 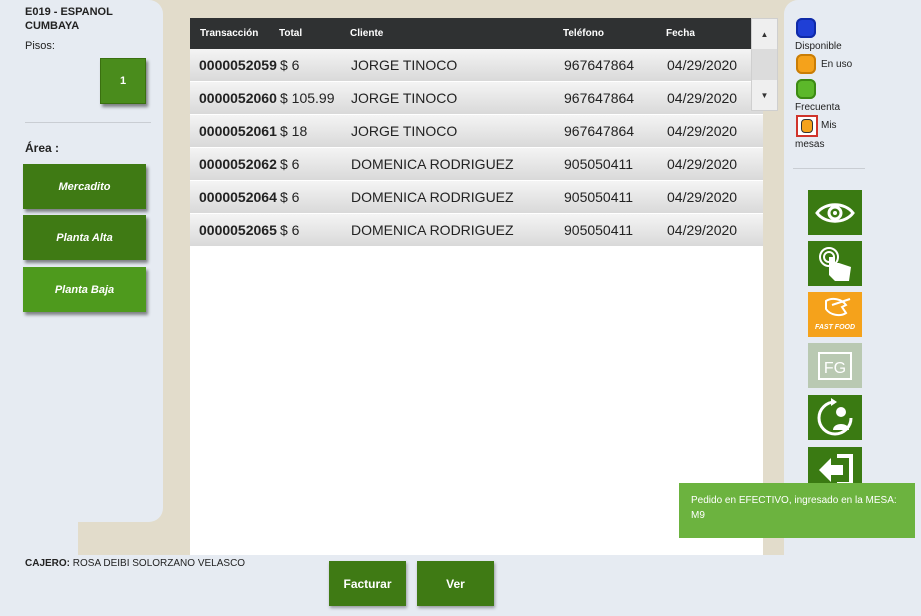 What do you see at coordinates (238, 197) in the screenshot?
I see `cell-transaccion: 0000052064` at bounding box center [238, 197].